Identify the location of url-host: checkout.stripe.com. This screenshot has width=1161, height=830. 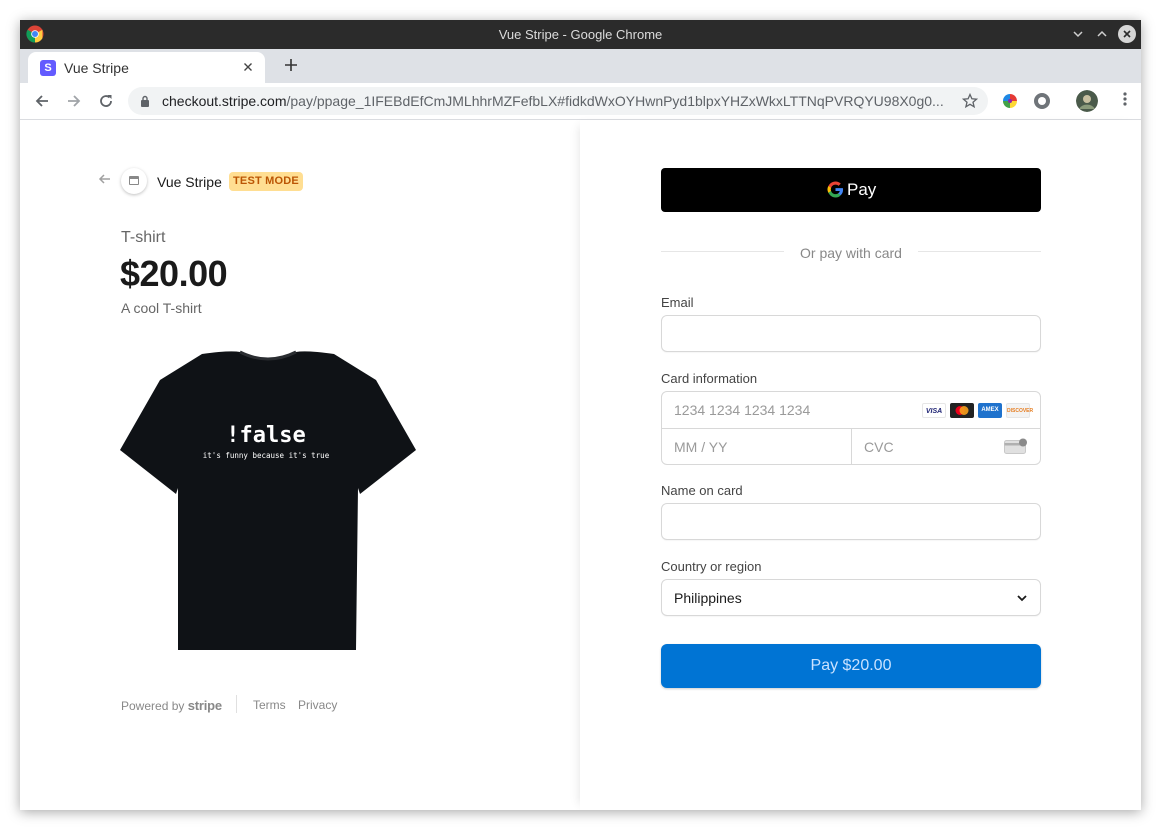
(224, 101).